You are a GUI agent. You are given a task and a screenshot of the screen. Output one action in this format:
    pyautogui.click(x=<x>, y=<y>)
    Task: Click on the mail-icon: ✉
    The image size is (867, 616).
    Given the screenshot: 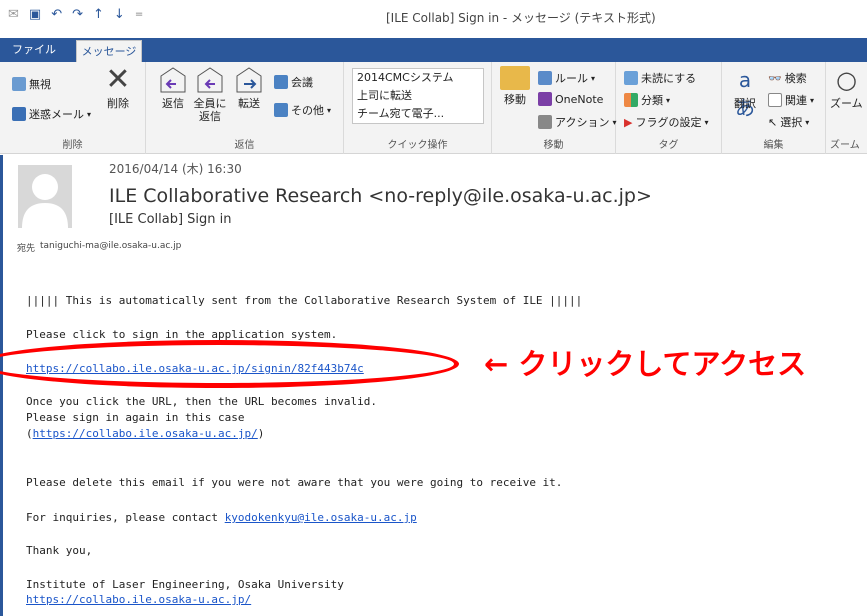 What is the action you would take?
    pyautogui.click(x=13, y=14)
    